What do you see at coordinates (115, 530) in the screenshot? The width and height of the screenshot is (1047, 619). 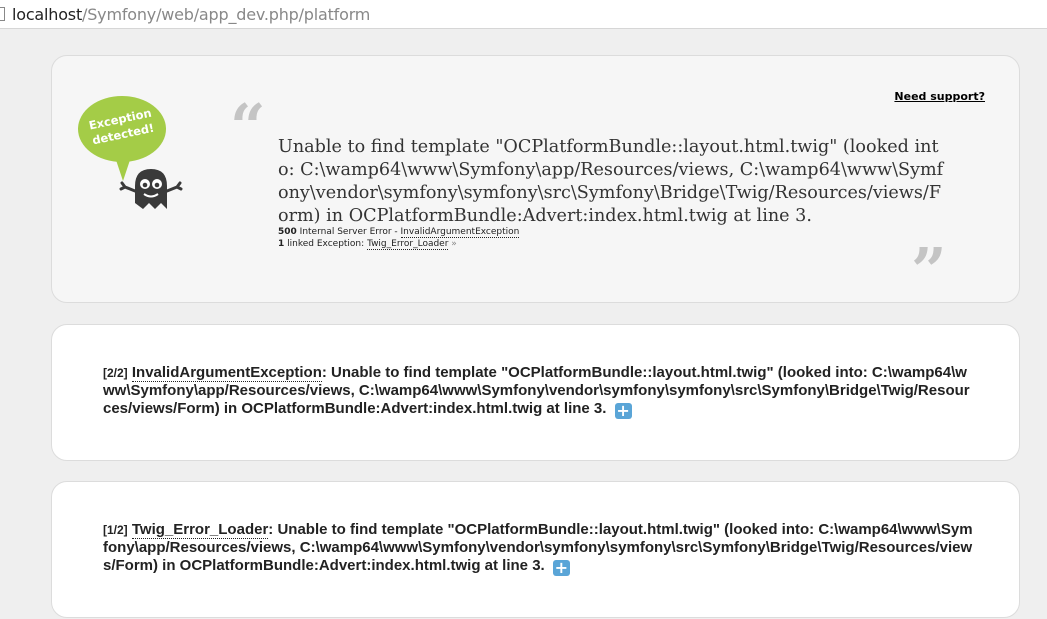 I see `exception-counter: [1/2]` at bounding box center [115, 530].